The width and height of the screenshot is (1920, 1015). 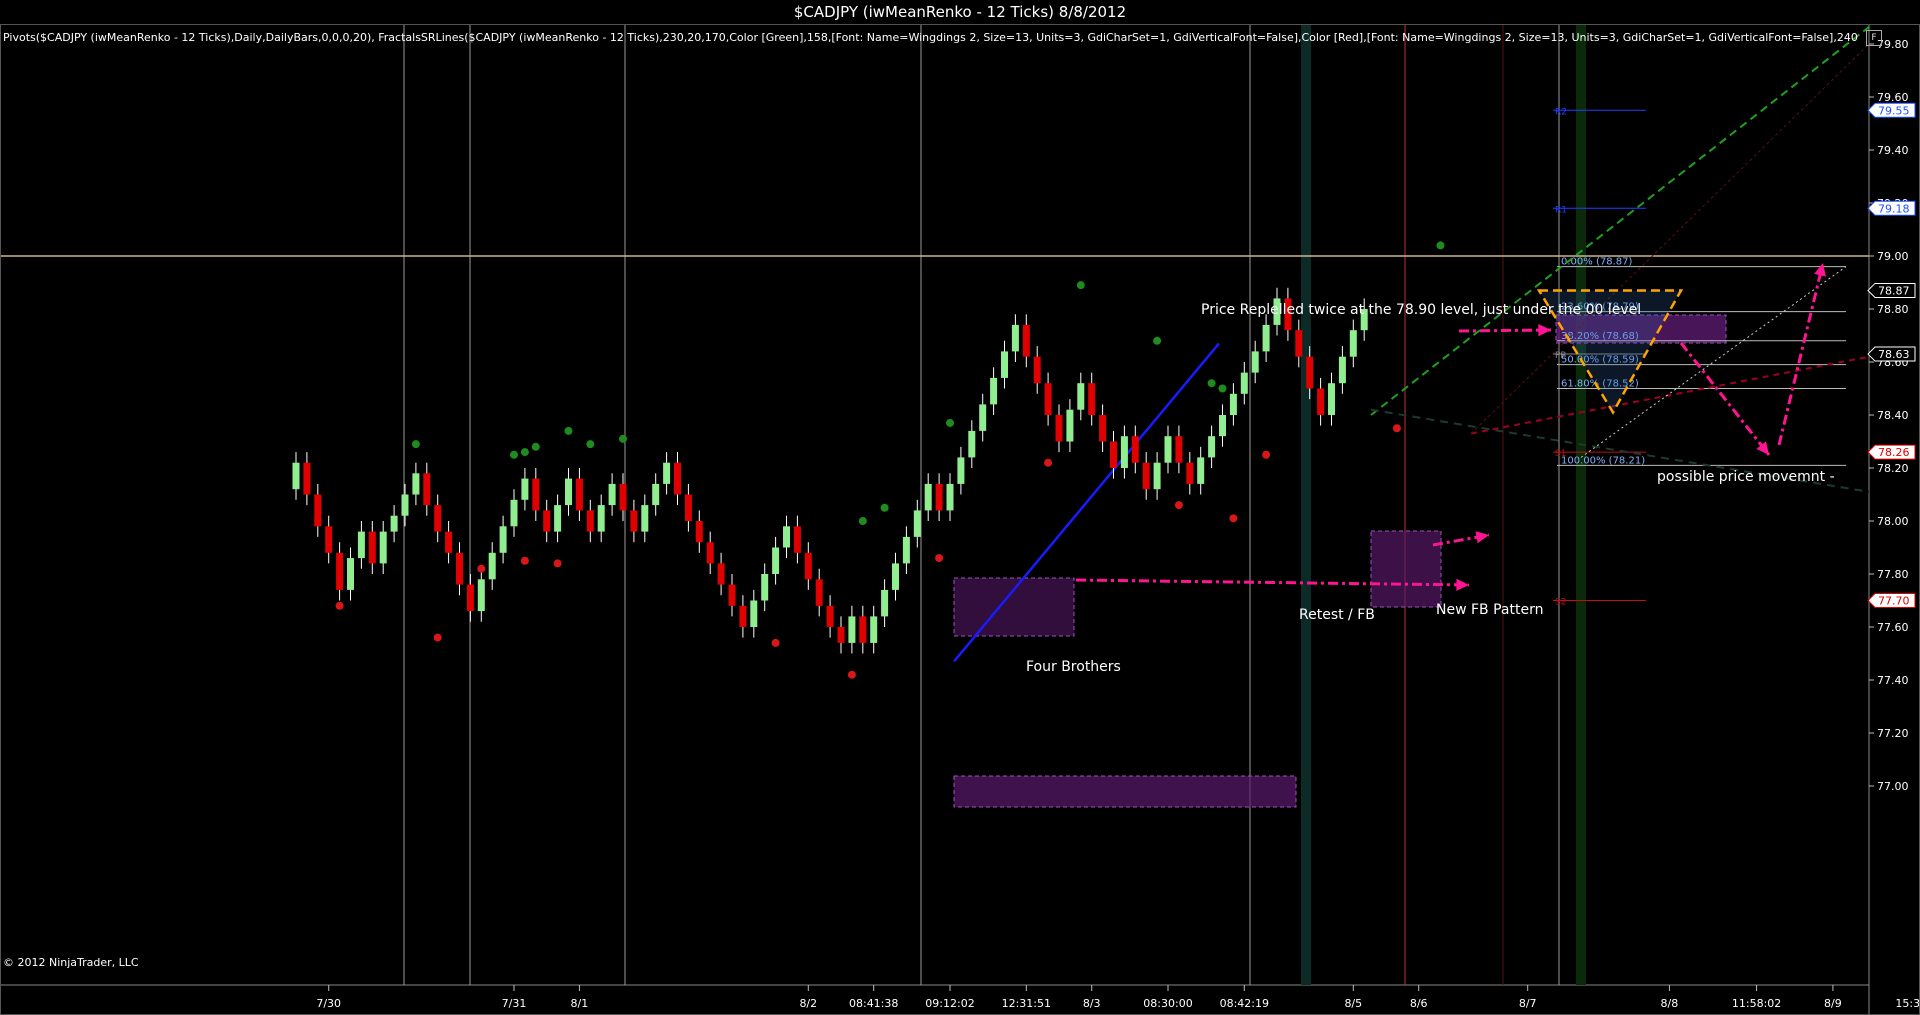 What do you see at coordinates (1893, 256) in the screenshot?
I see `price-axis-label: 79.00` at bounding box center [1893, 256].